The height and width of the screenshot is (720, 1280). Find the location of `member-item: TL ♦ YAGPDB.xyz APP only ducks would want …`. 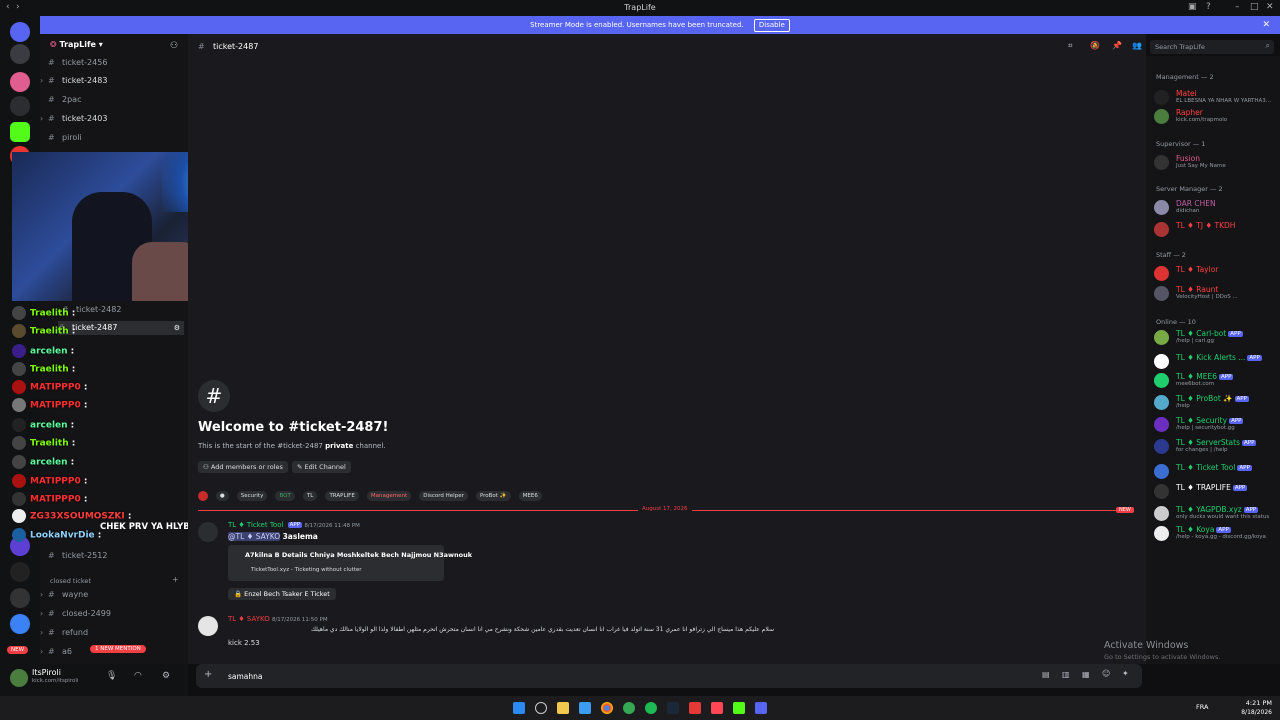

member-item: TL ♦ YAGPDB.xyz APP only ducks would want … is located at coordinates (1216, 513).